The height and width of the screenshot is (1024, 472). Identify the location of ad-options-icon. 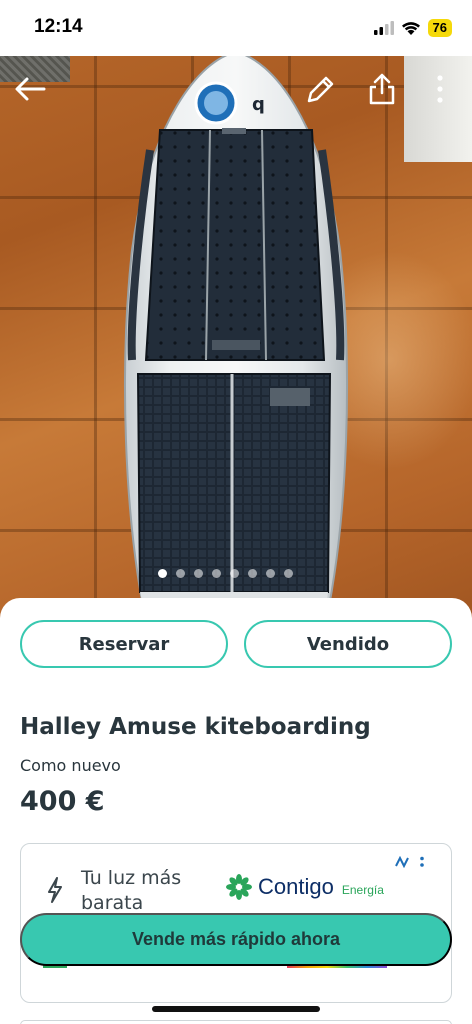
(422, 862).